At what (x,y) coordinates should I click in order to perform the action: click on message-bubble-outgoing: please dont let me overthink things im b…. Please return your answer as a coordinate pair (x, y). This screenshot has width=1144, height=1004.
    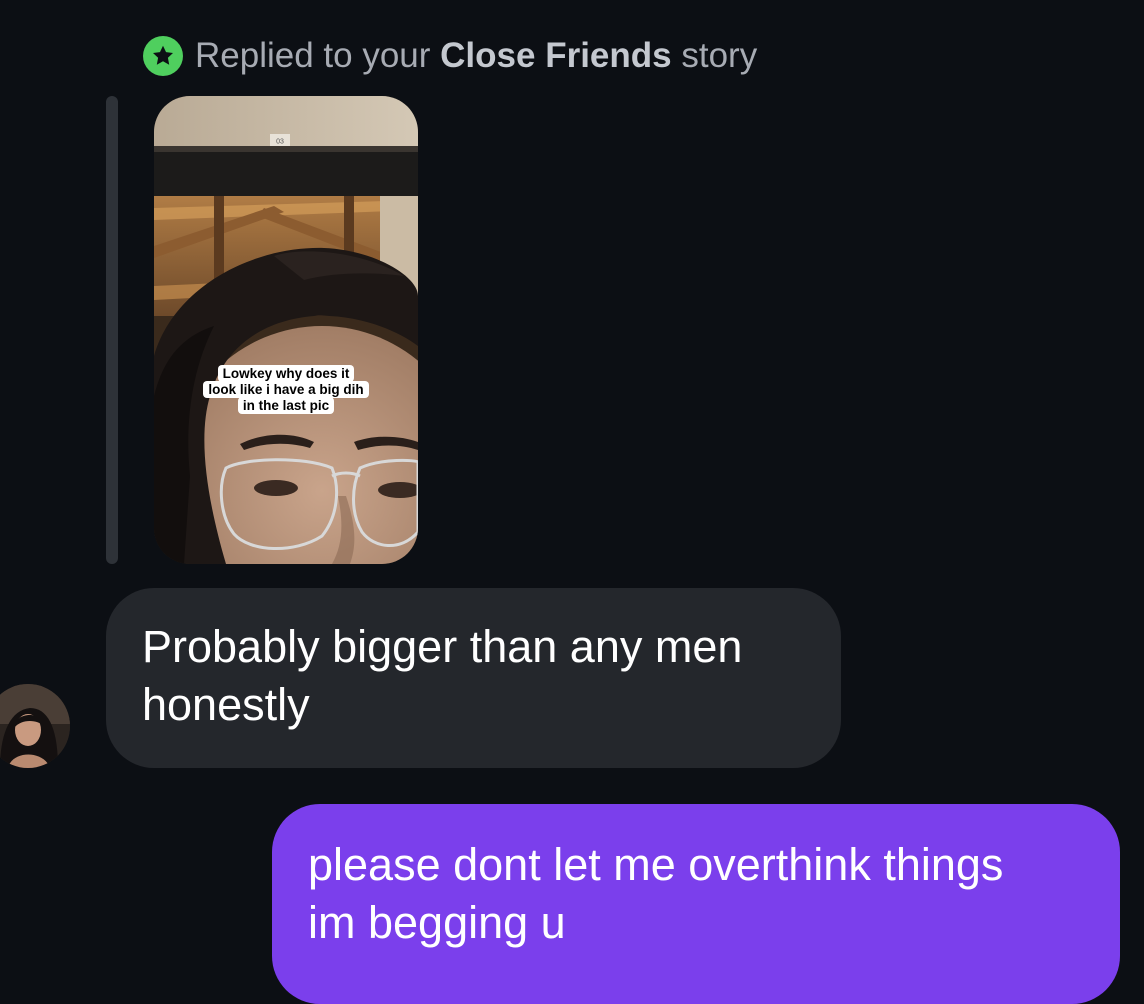
    Looking at the image, I should click on (696, 904).